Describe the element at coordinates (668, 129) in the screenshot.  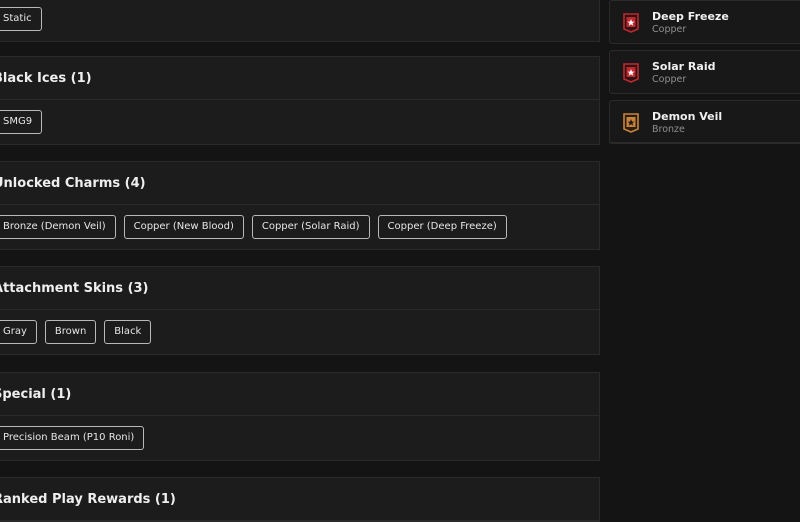
I see `charm-tier: Bronze` at that location.